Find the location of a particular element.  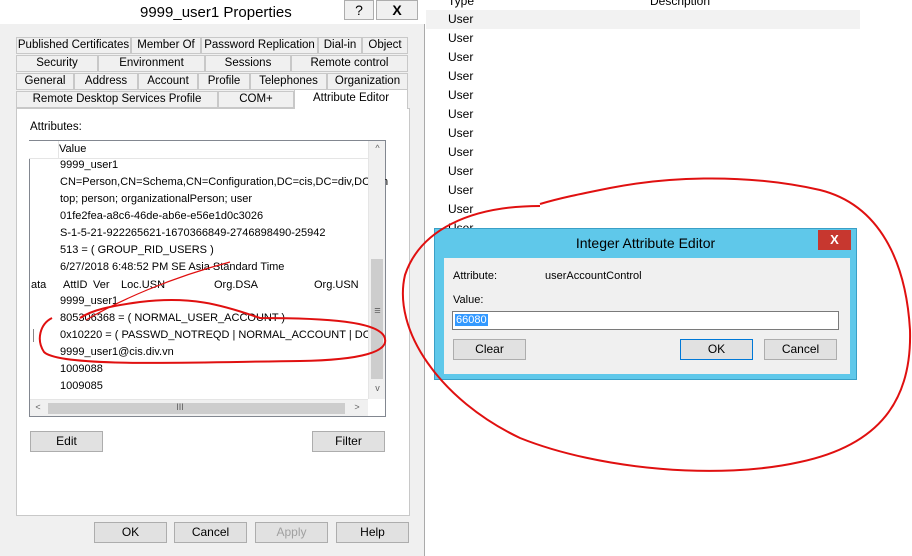

tab-password-replication: Password Replication is located at coordinates (259, 45).